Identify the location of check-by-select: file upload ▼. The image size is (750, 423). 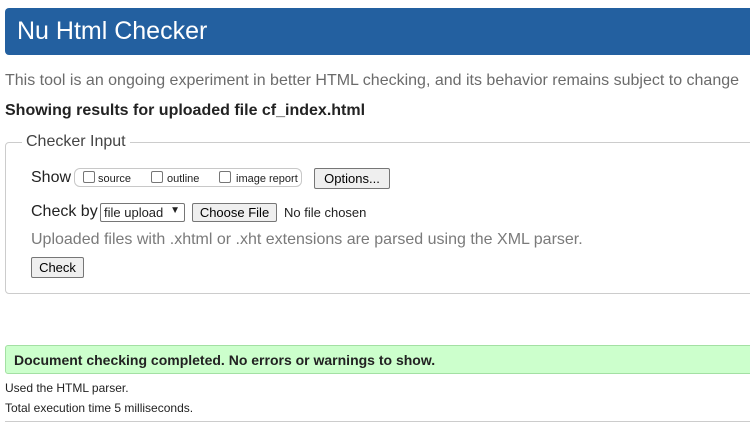
(142, 212).